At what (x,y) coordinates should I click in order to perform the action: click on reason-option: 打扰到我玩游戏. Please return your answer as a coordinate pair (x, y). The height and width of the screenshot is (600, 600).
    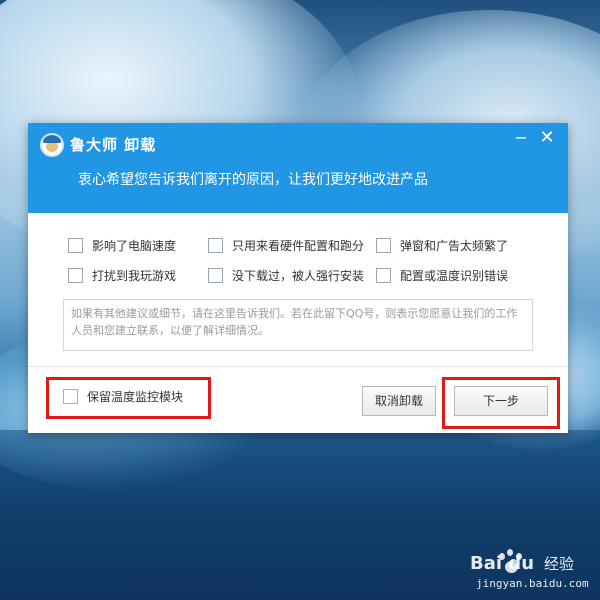
    Looking at the image, I should click on (122, 275).